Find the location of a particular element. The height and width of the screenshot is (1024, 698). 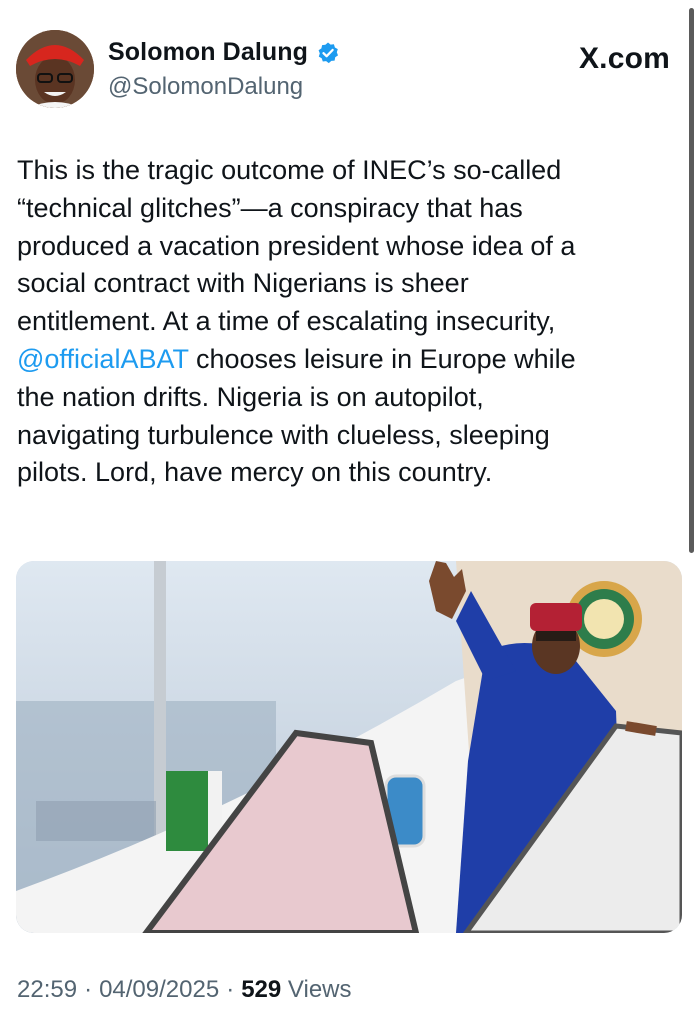

views-count: 529 is located at coordinates (261, 989).